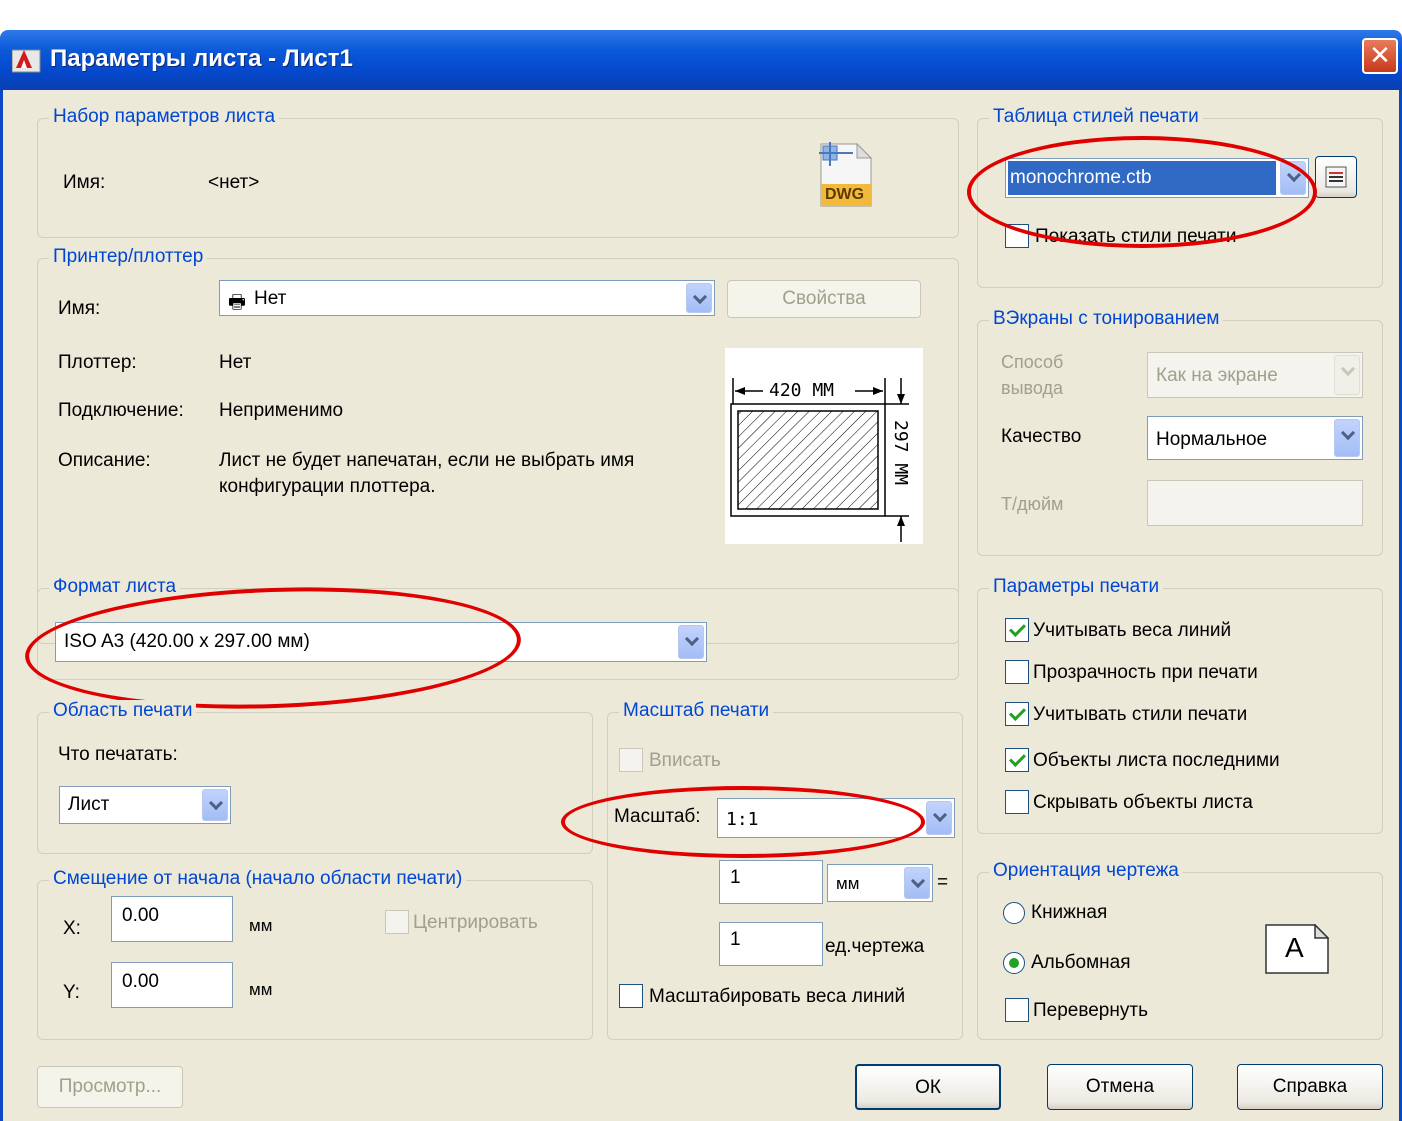 This screenshot has height=1121, width=1402. I want to click on printer-icon: 🖶, so click(237, 302).